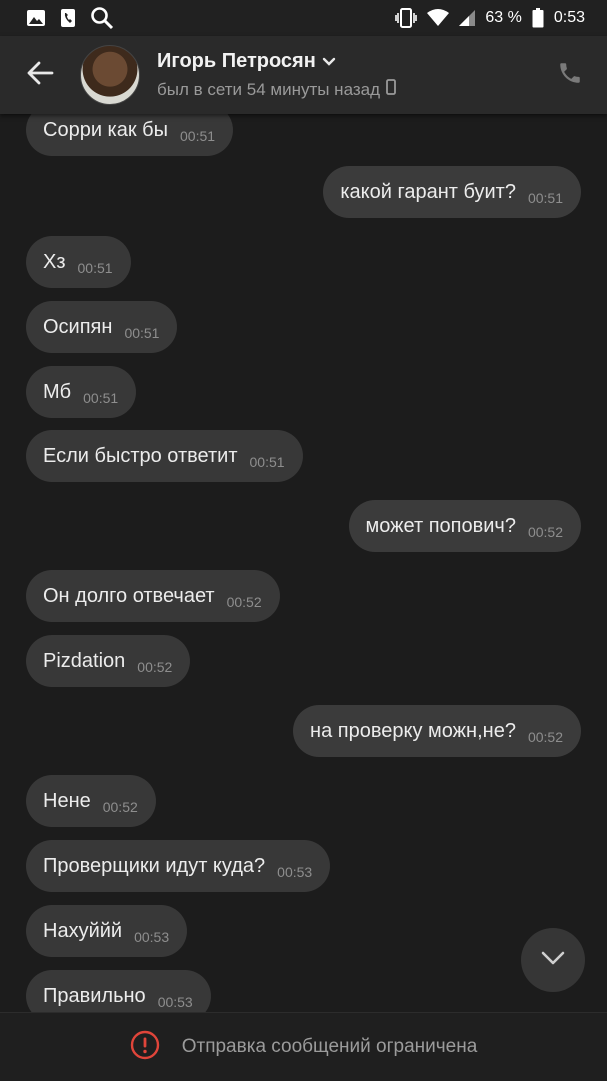  Describe the element at coordinates (467, 18) in the screenshot. I see `signal-icon` at that location.